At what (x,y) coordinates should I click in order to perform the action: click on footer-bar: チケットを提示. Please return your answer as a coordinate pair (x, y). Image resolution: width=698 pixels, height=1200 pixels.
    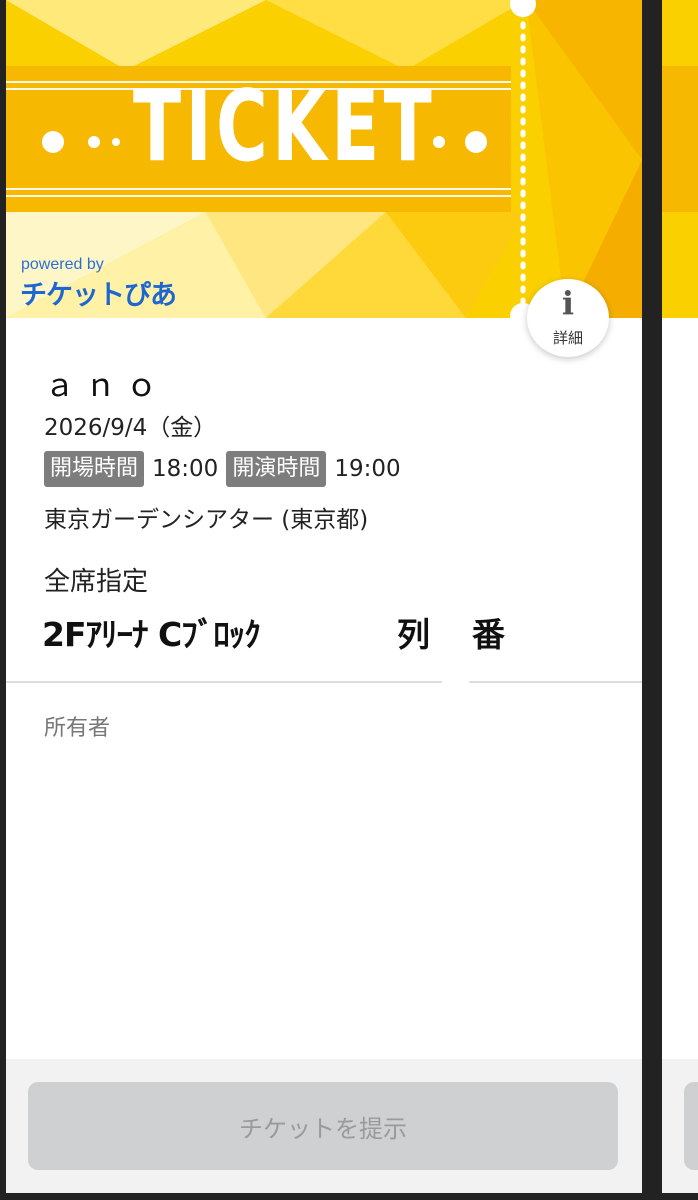
    Looking at the image, I should click on (324, 1126).